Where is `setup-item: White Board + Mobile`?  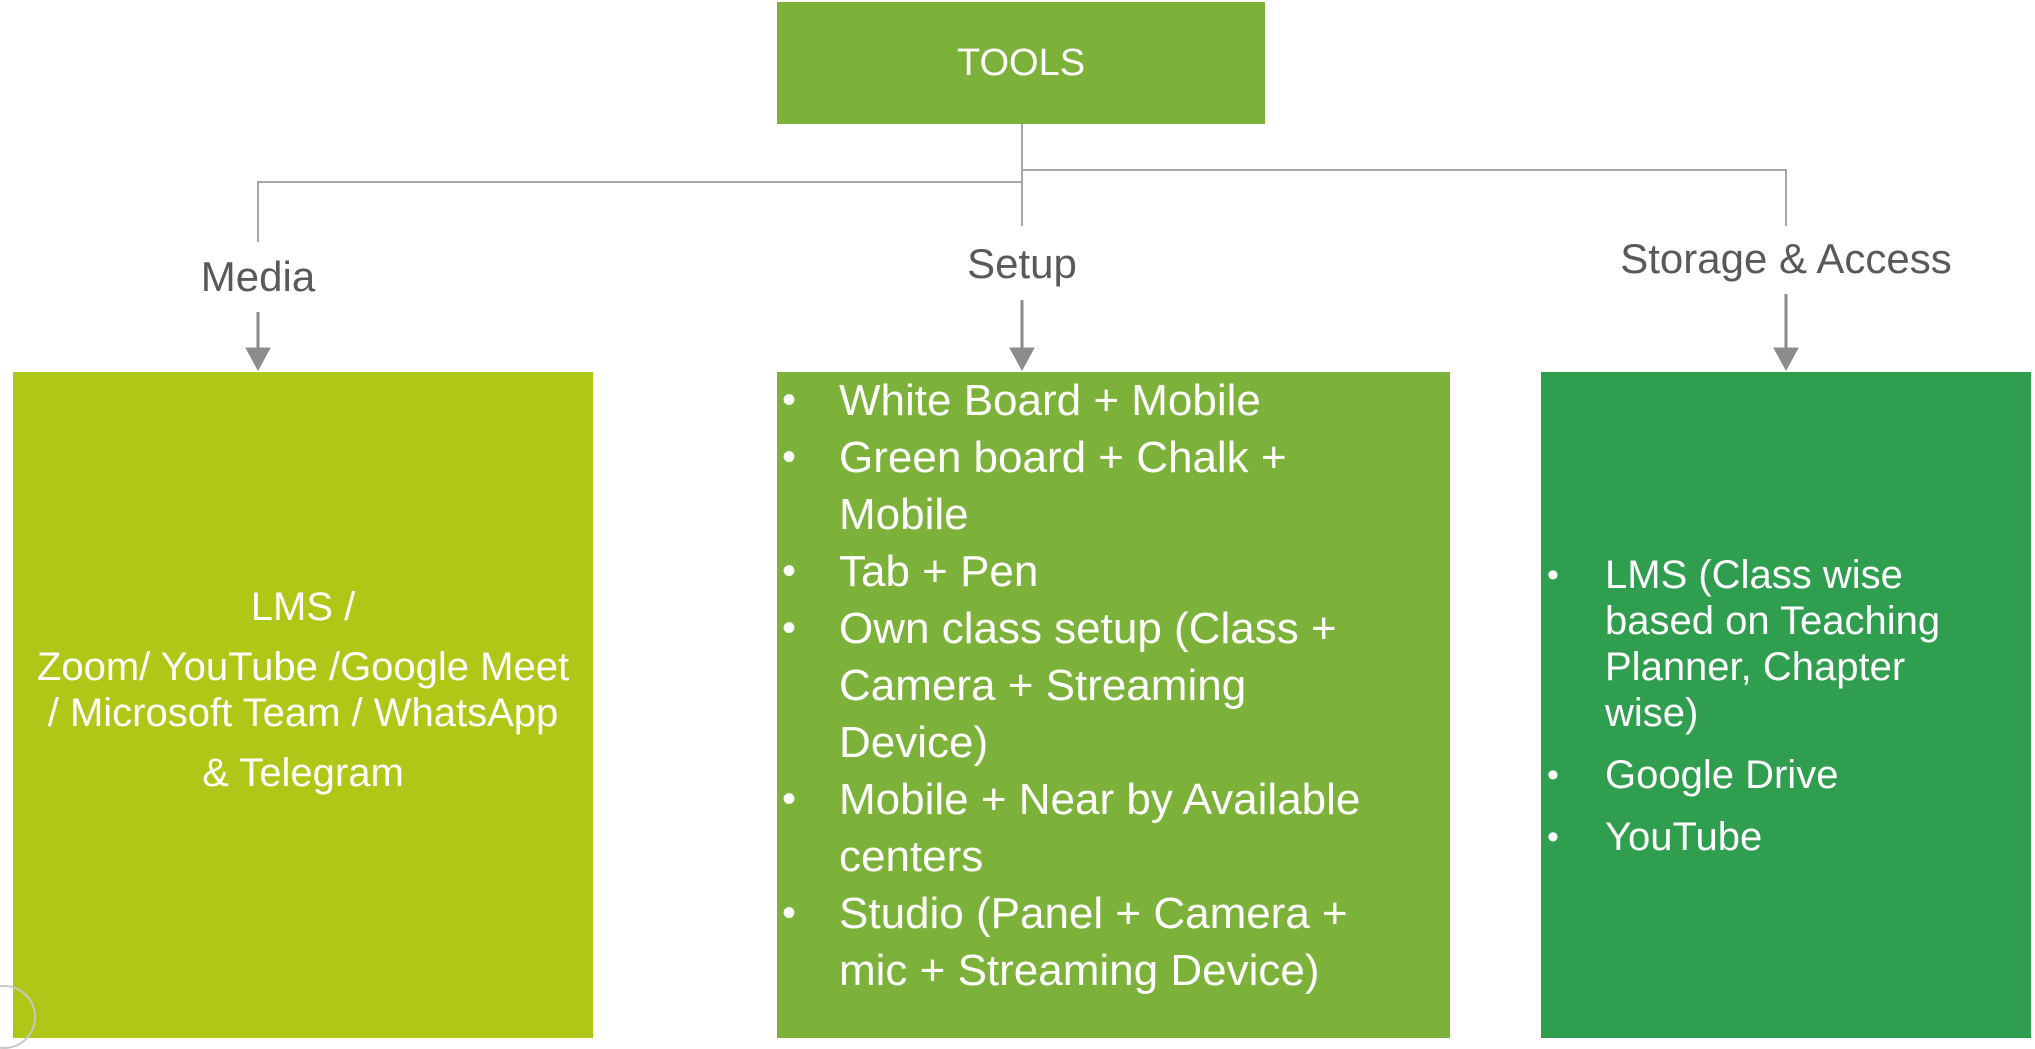 setup-item: White Board + Mobile is located at coordinates (1106, 400).